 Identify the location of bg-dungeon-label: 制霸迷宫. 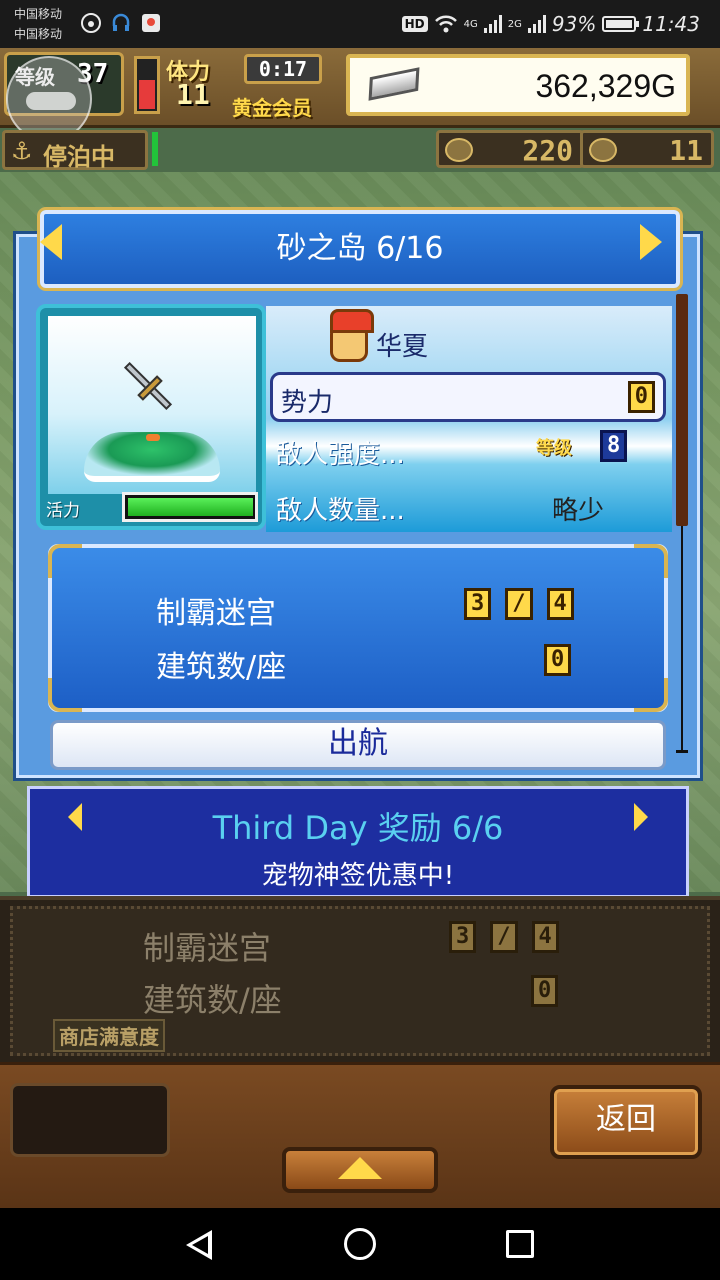
(207, 948).